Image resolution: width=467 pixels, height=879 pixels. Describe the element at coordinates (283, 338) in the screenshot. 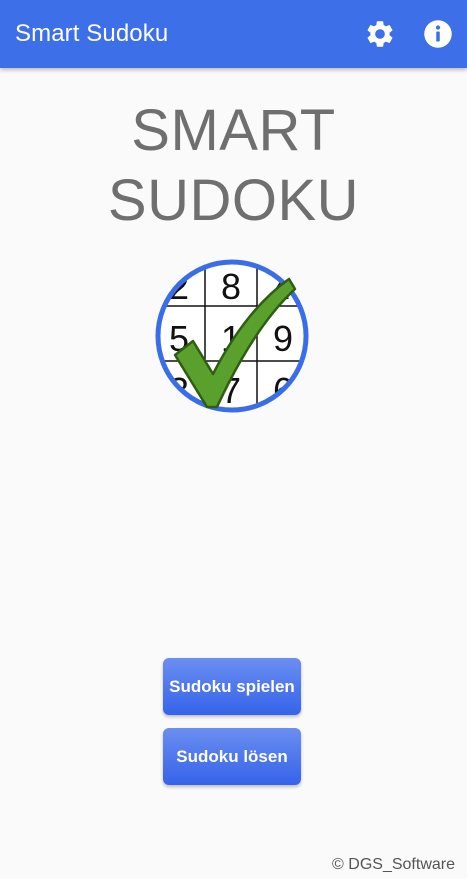

I see `grid-digit: 9` at that location.